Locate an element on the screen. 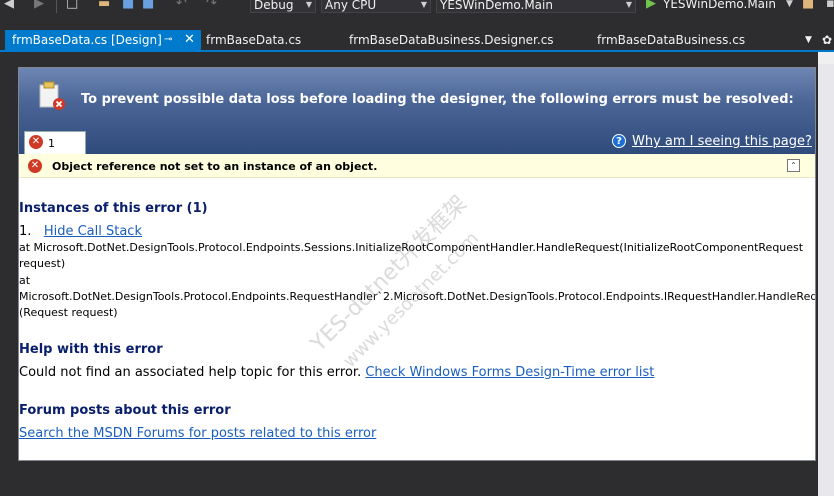  solution-platform-value: Any CPU is located at coordinates (351, 6).